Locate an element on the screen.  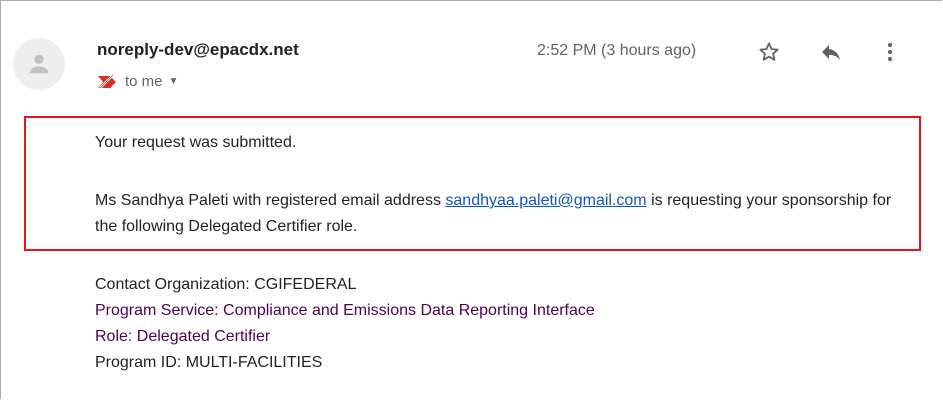
star-icon is located at coordinates (769, 51).